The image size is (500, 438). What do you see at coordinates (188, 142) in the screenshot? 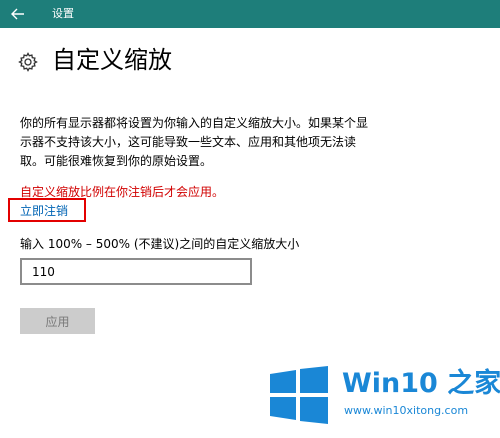
I see `description-line-2: 示器不支持该大小，这可能导致一些文本、应用和其他项无法读` at bounding box center [188, 142].